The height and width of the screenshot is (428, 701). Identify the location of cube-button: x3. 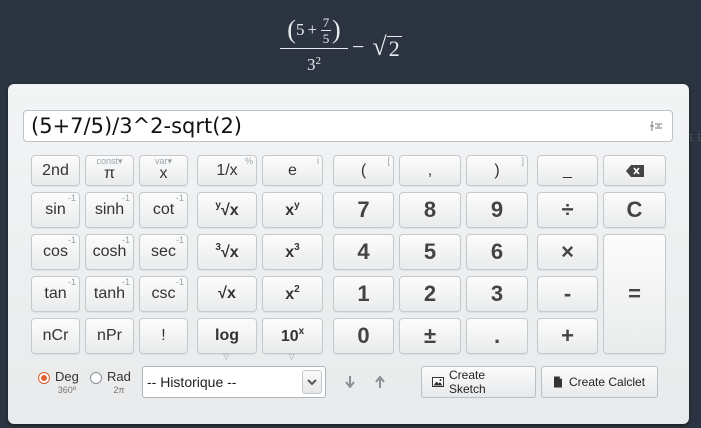
(292, 252).